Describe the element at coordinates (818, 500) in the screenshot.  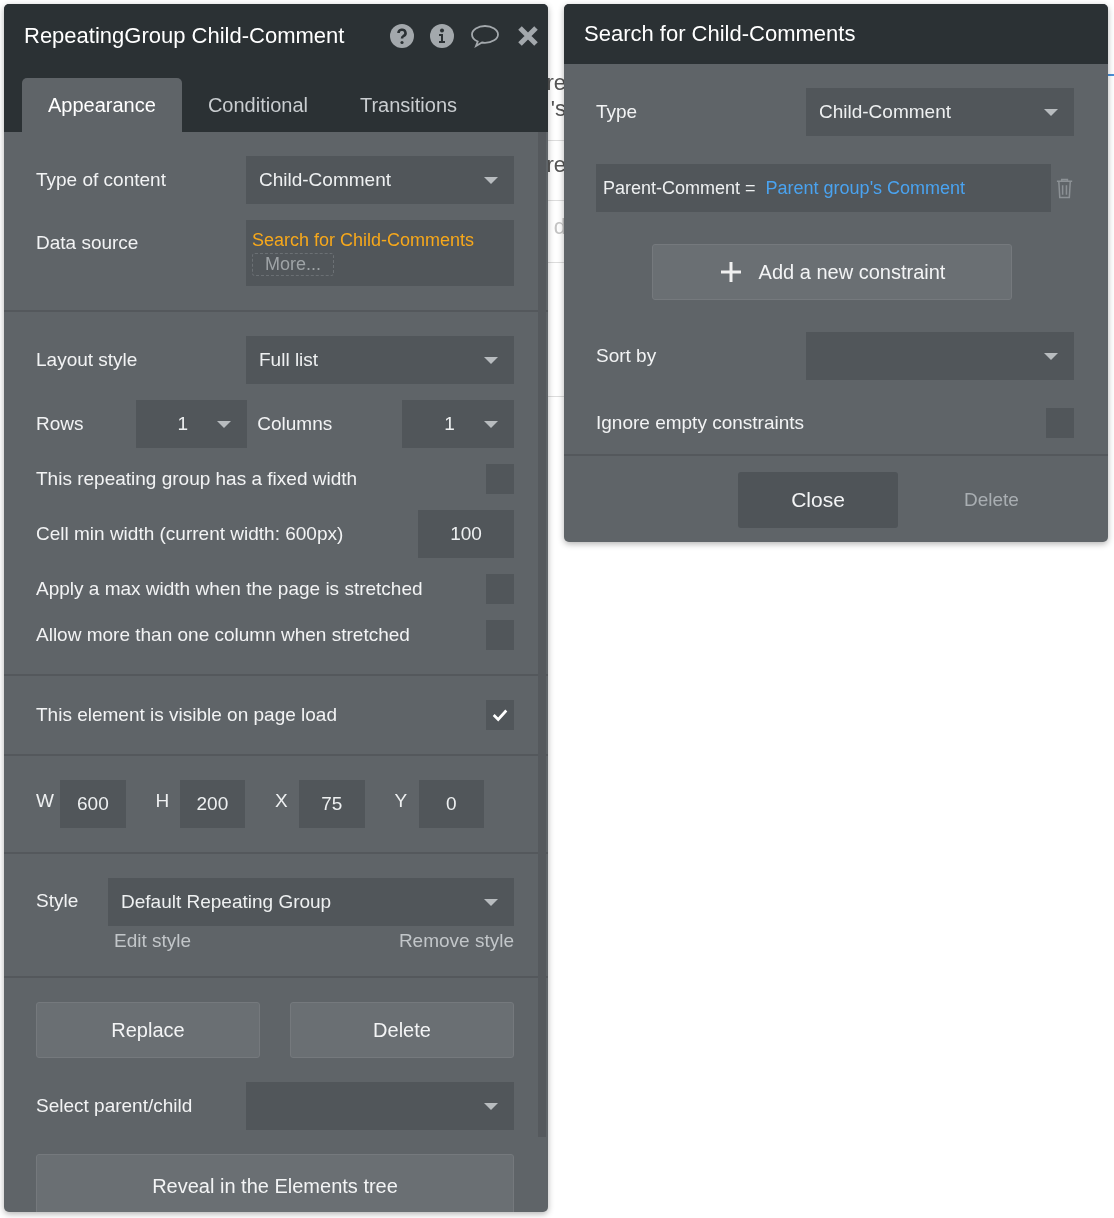
I see `close-button: Close` at that location.